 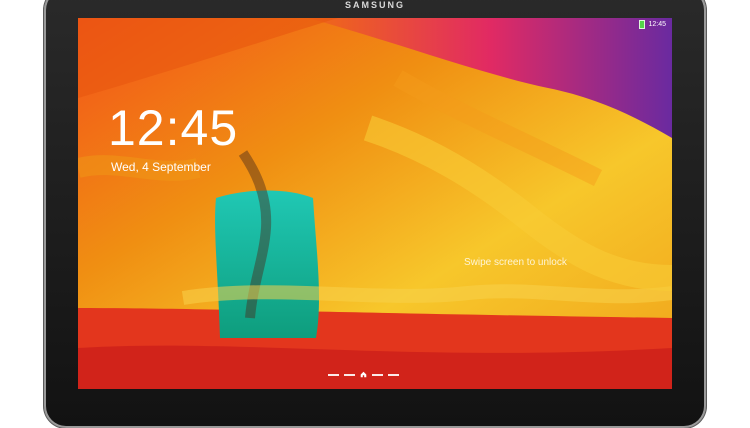 I want to click on status-bar: 12:45, so click(x=652, y=24).